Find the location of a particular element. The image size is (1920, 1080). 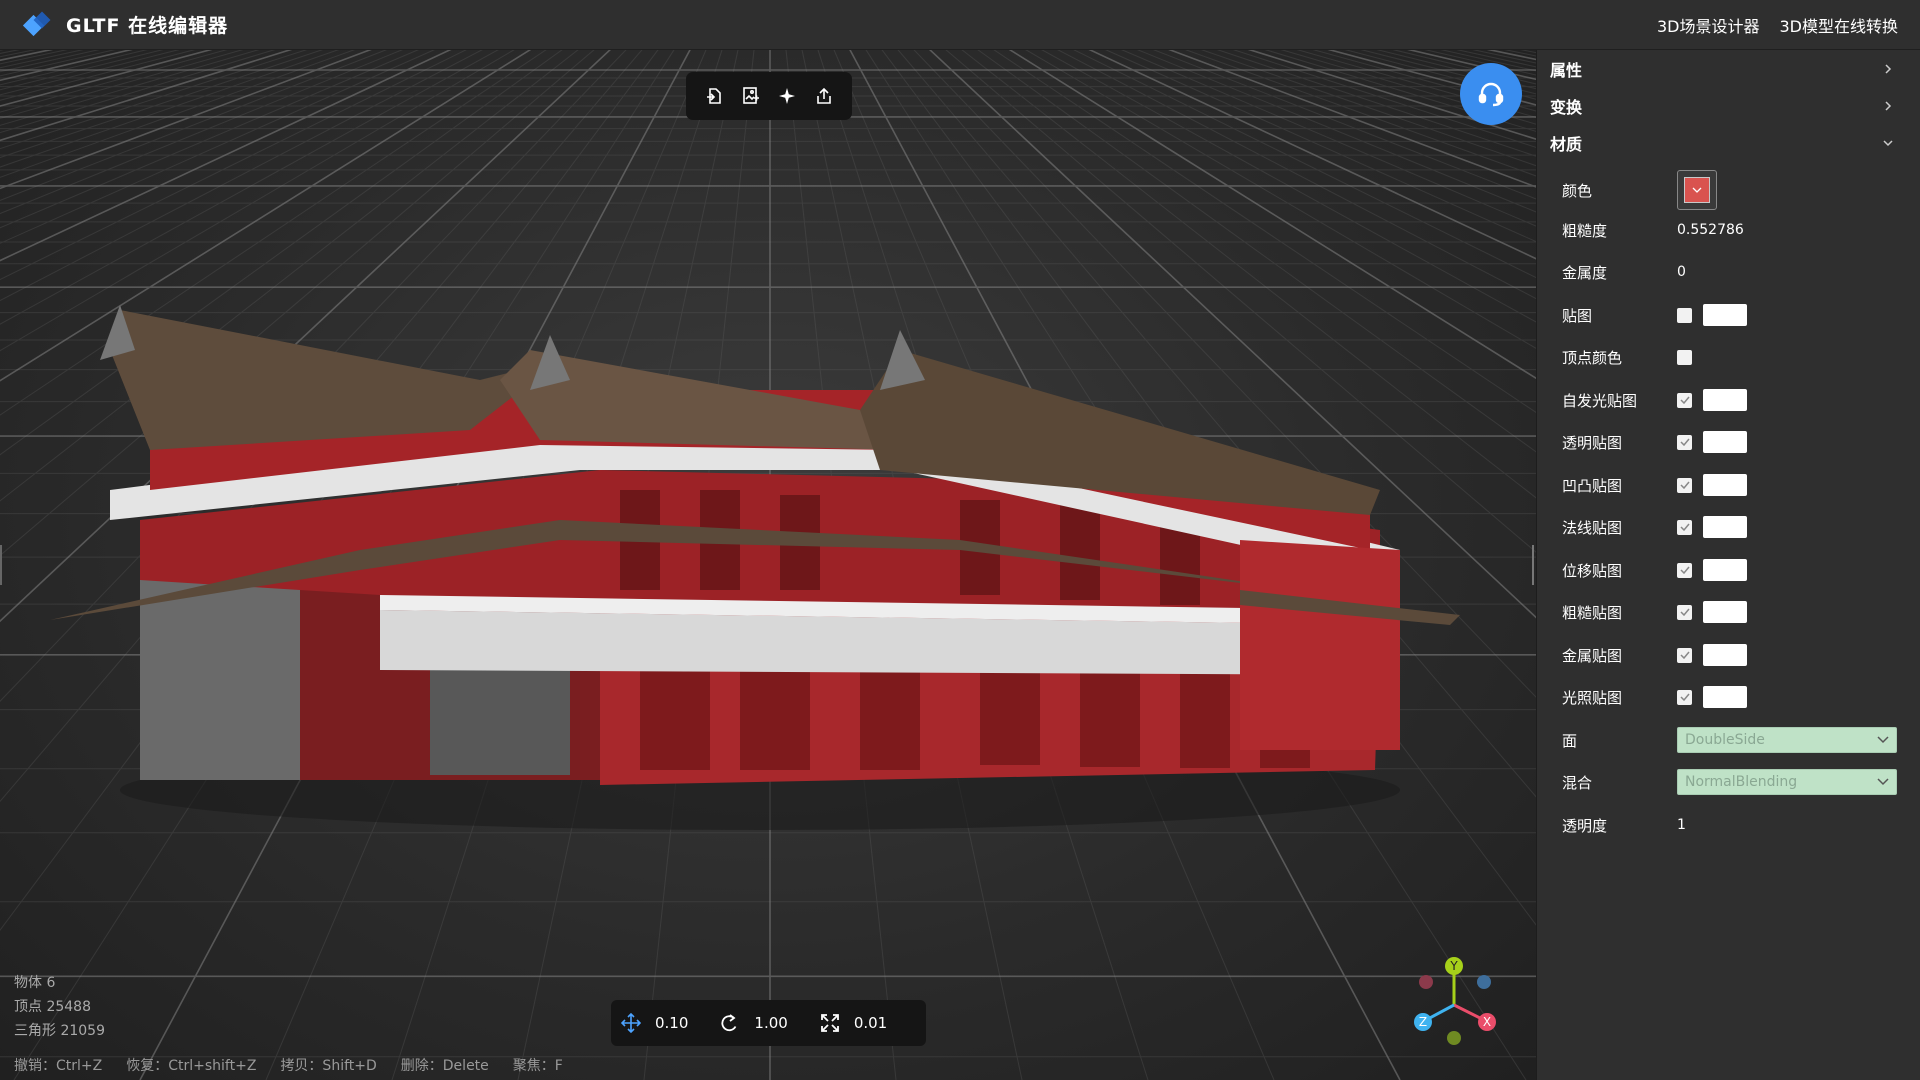

section-material: 材质 is located at coordinates (1728, 142).